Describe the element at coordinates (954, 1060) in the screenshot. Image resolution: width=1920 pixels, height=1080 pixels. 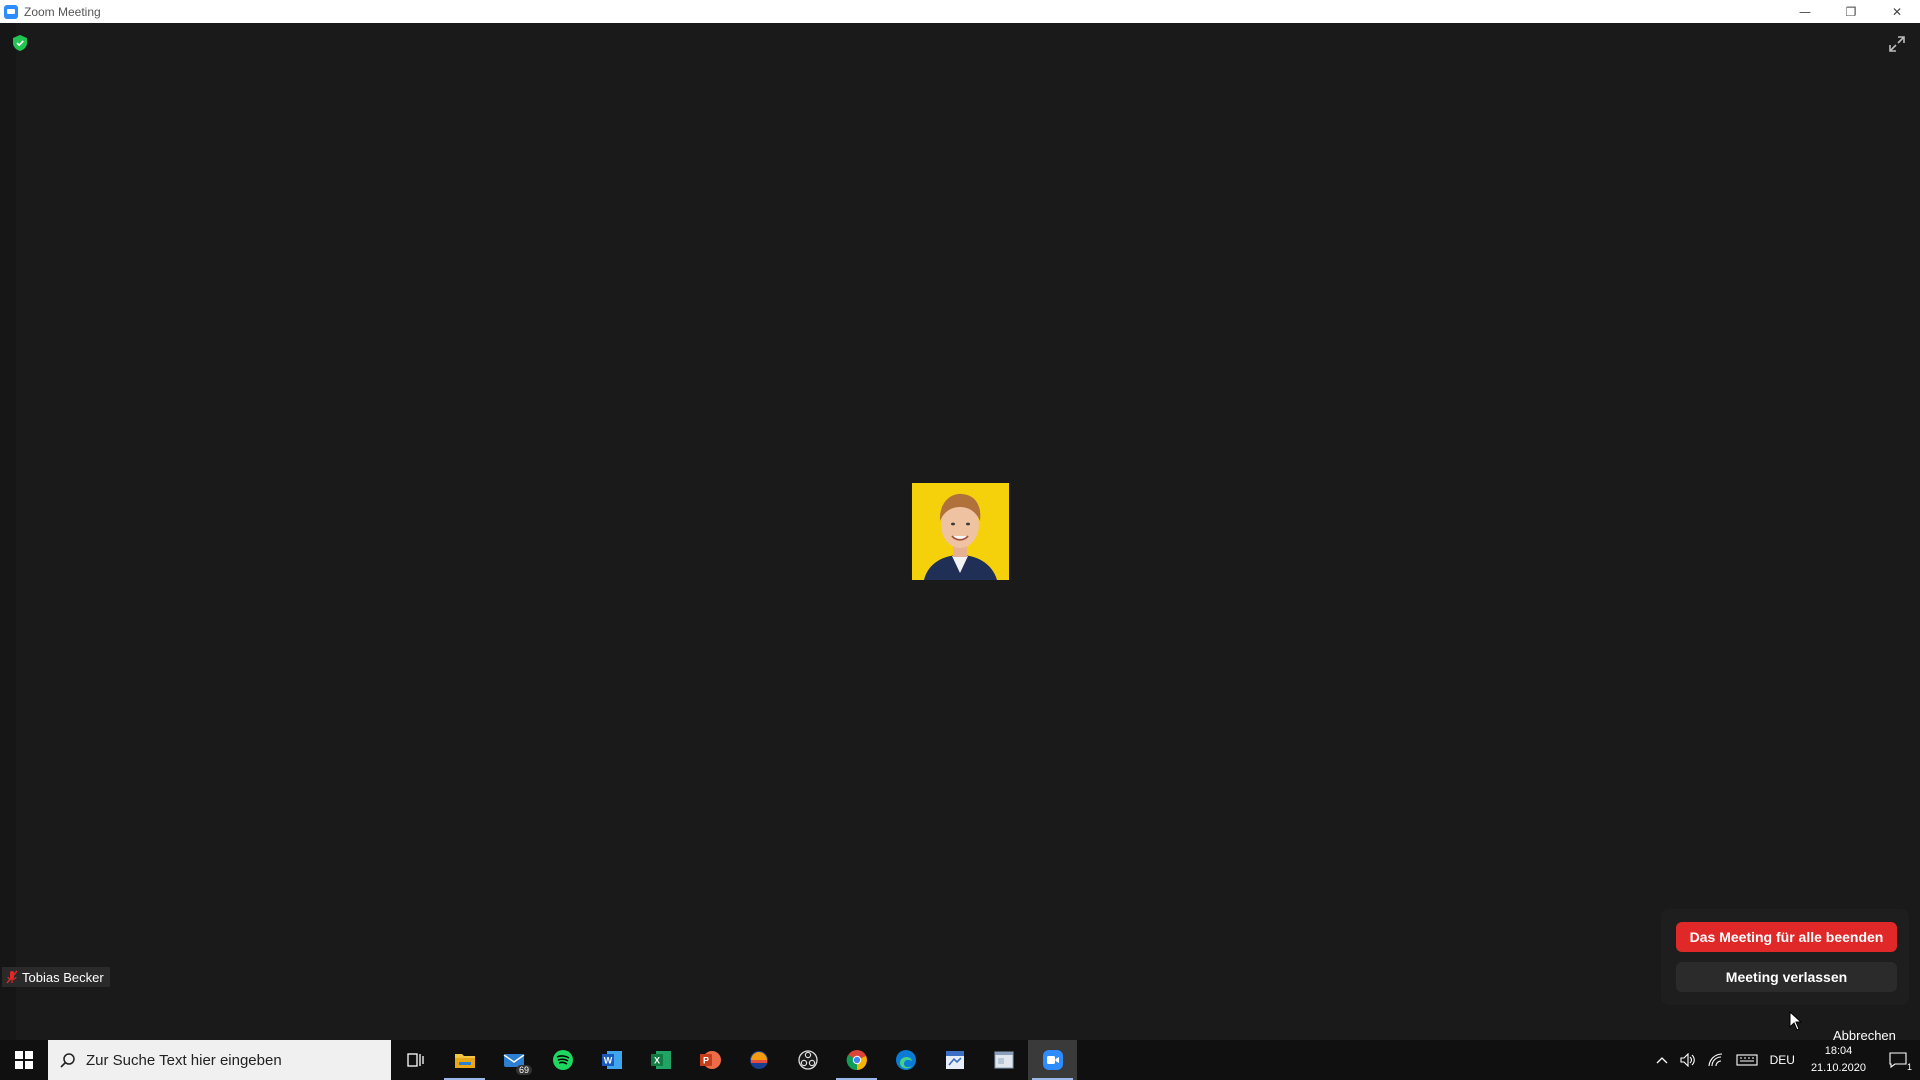
I see `blue-app-icon` at that location.